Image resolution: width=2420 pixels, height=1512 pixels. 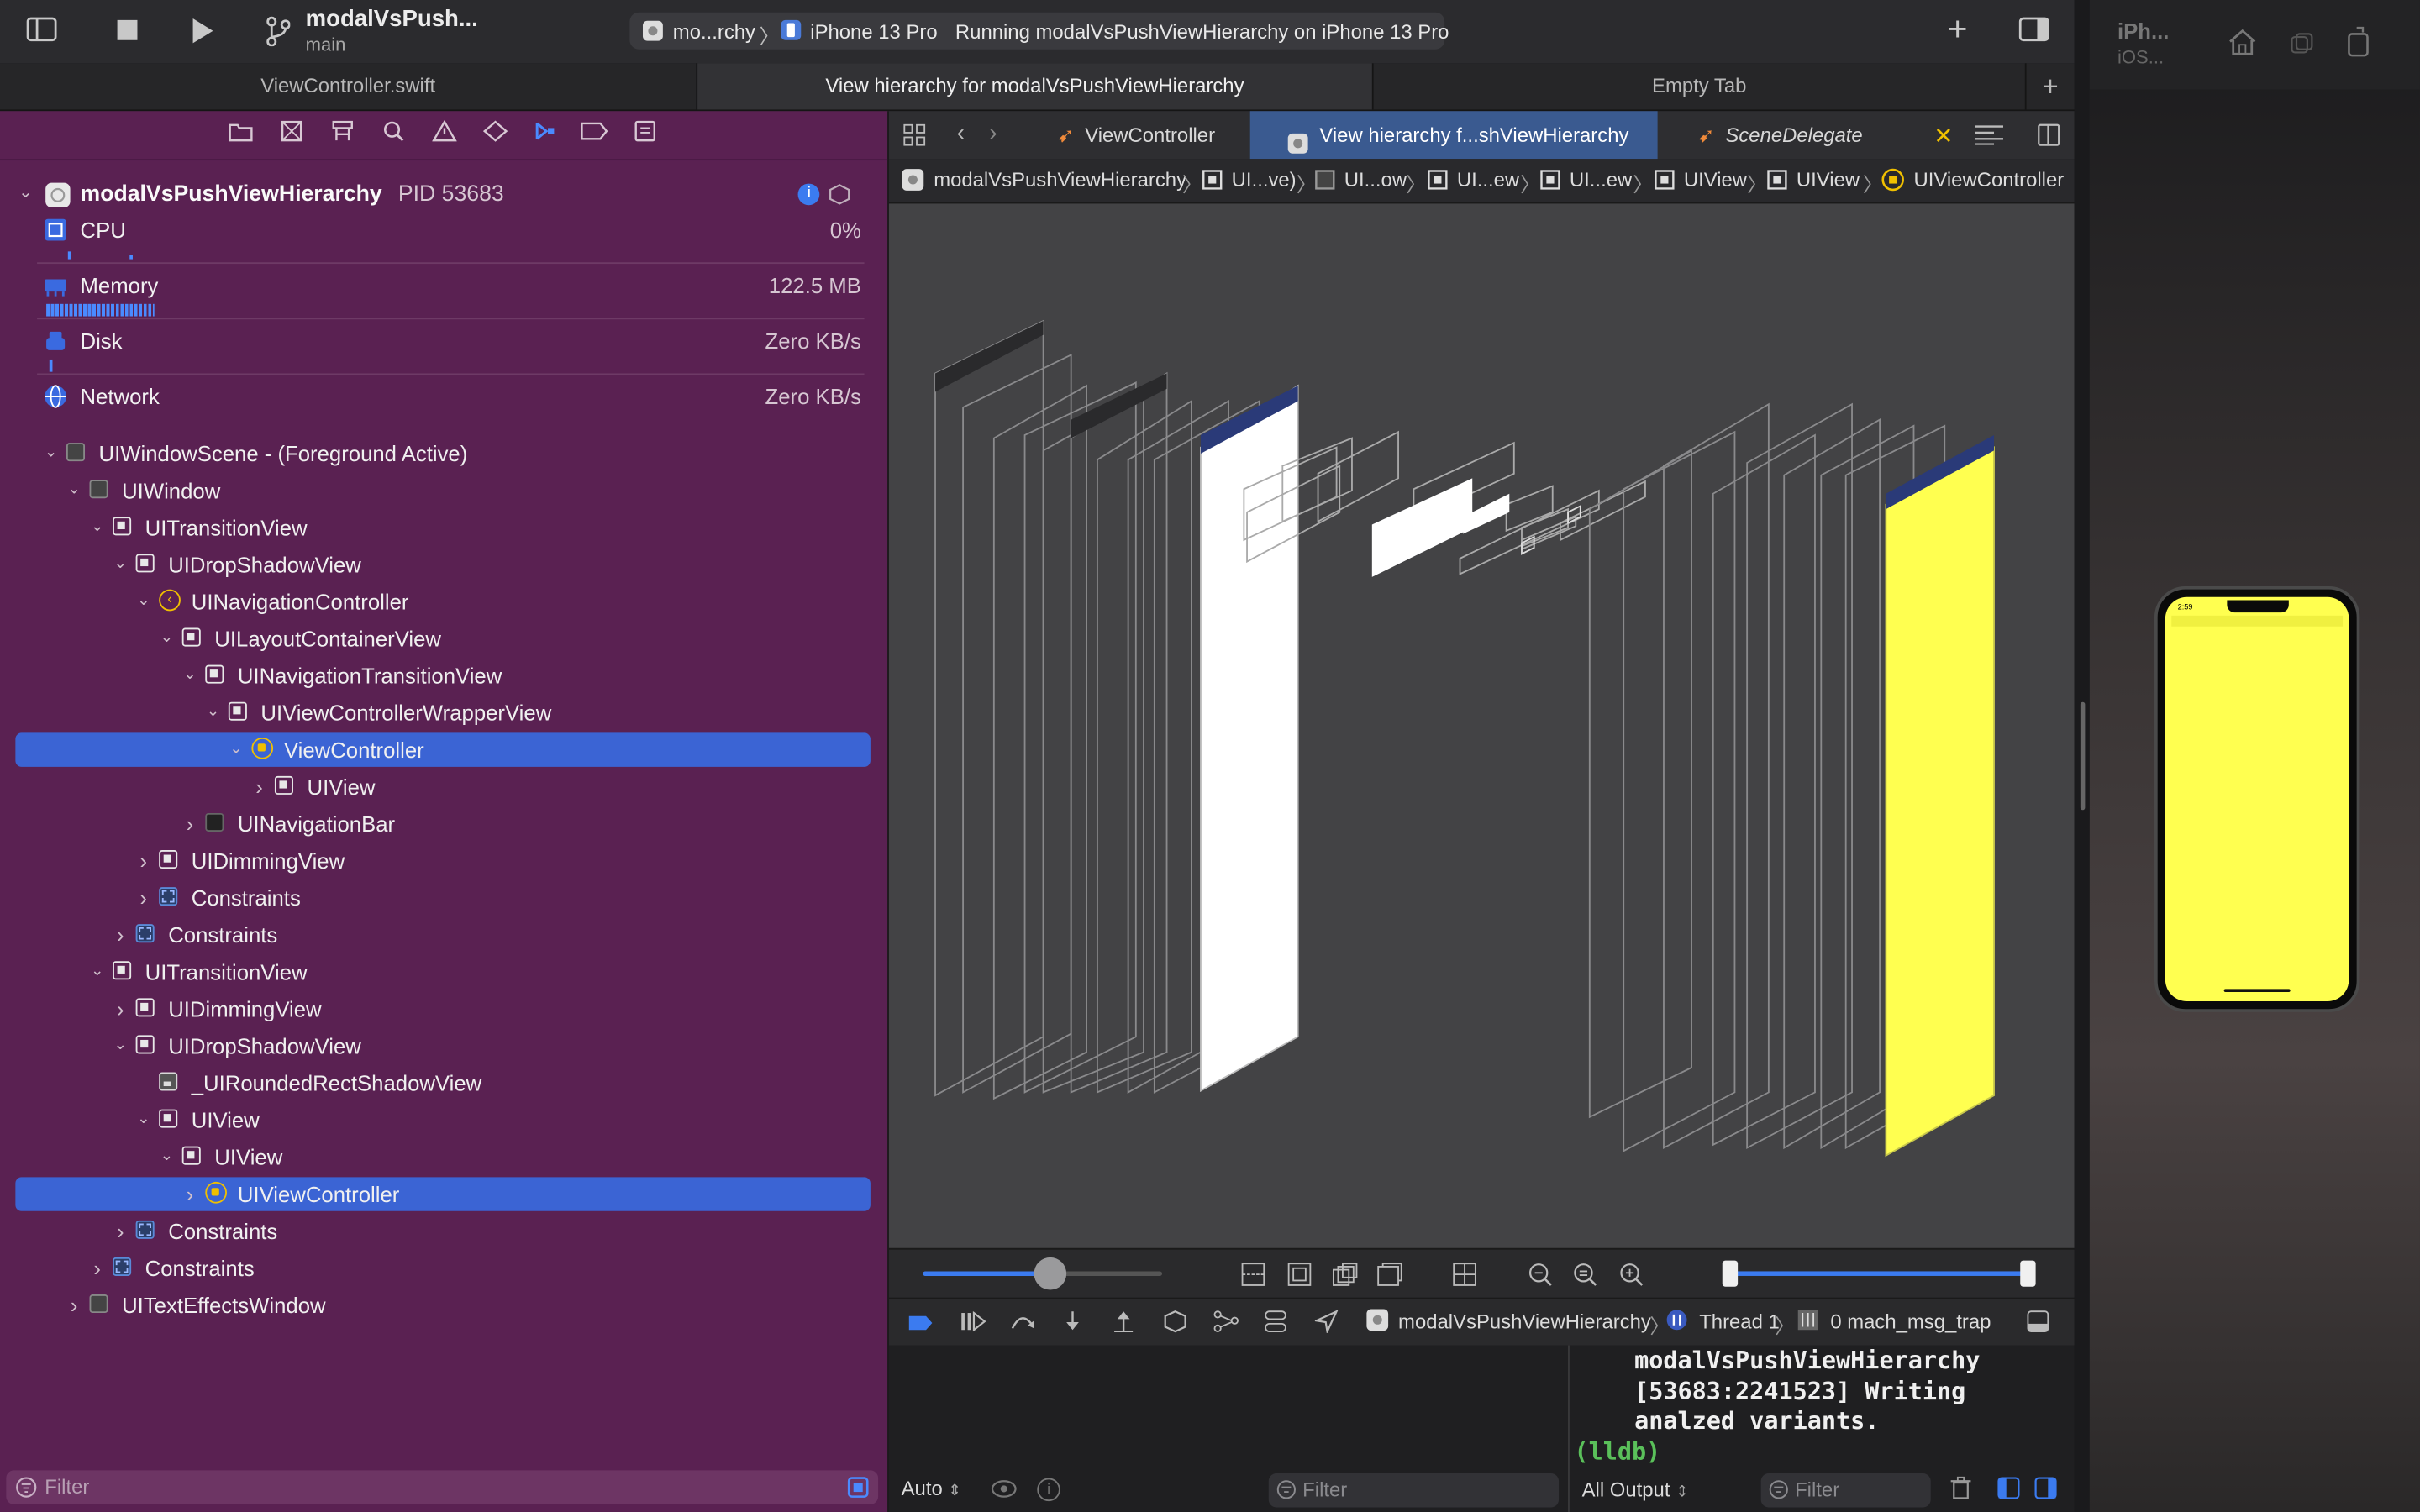 I want to click on environment-overrides-icon, so click(x=1275, y=1323).